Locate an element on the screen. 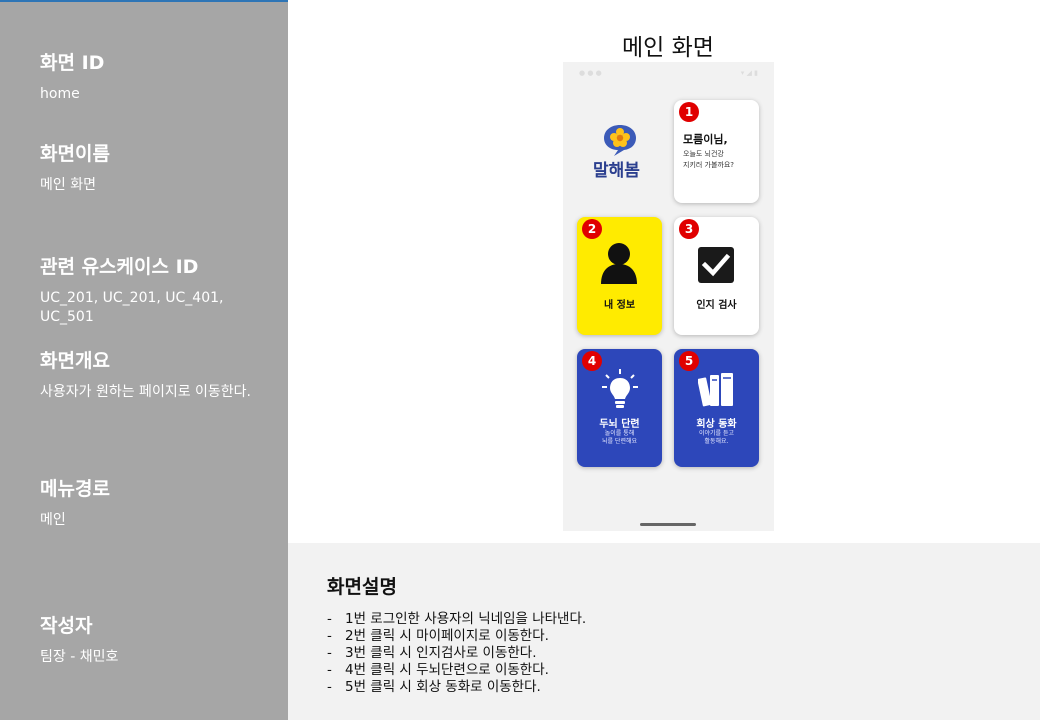 The height and width of the screenshot is (720, 1040). badge-1: 1 is located at coordinates (689, 112).